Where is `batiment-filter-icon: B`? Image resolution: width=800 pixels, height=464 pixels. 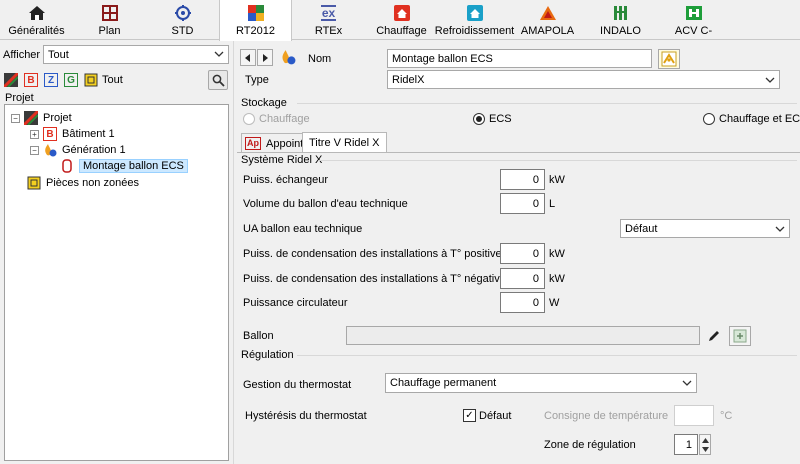
batiment-filter-icon: B is located at coordinates (31, 80).